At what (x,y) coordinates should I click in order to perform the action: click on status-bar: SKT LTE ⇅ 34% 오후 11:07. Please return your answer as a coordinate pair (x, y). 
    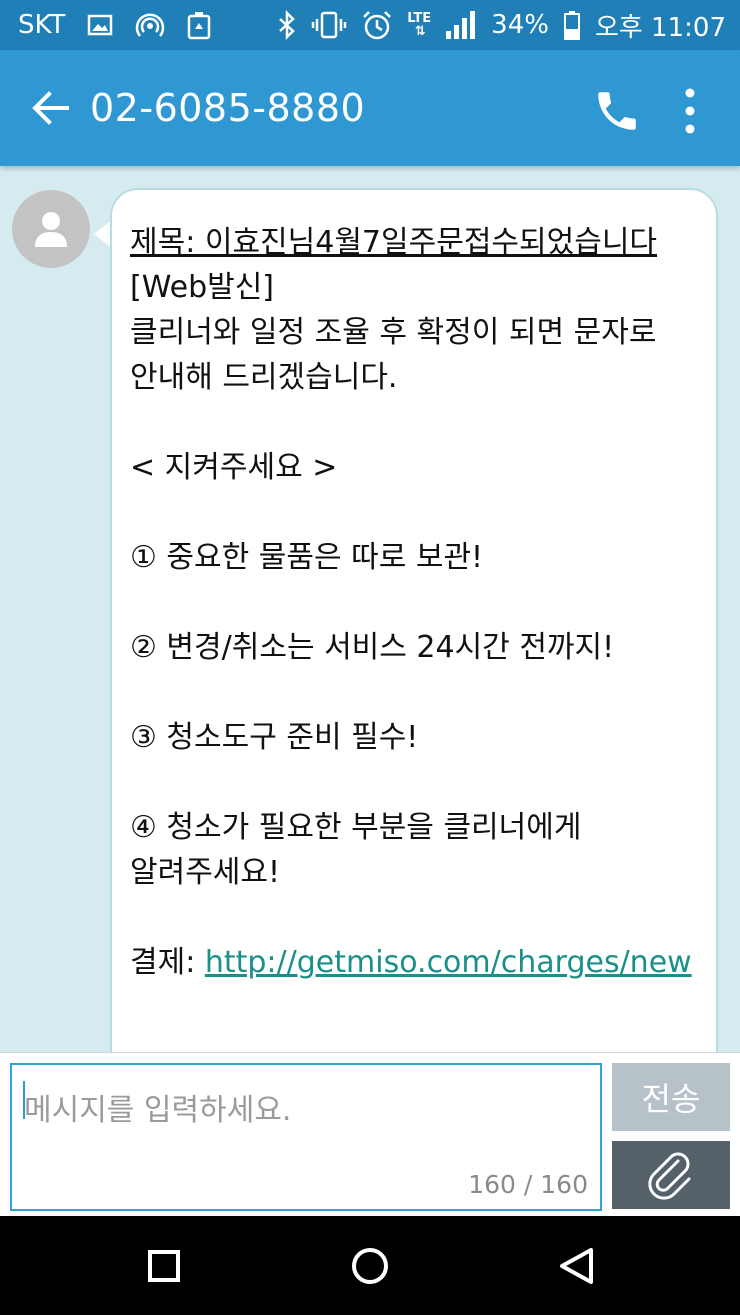
    Looking at the image, I should click on (370, 25).